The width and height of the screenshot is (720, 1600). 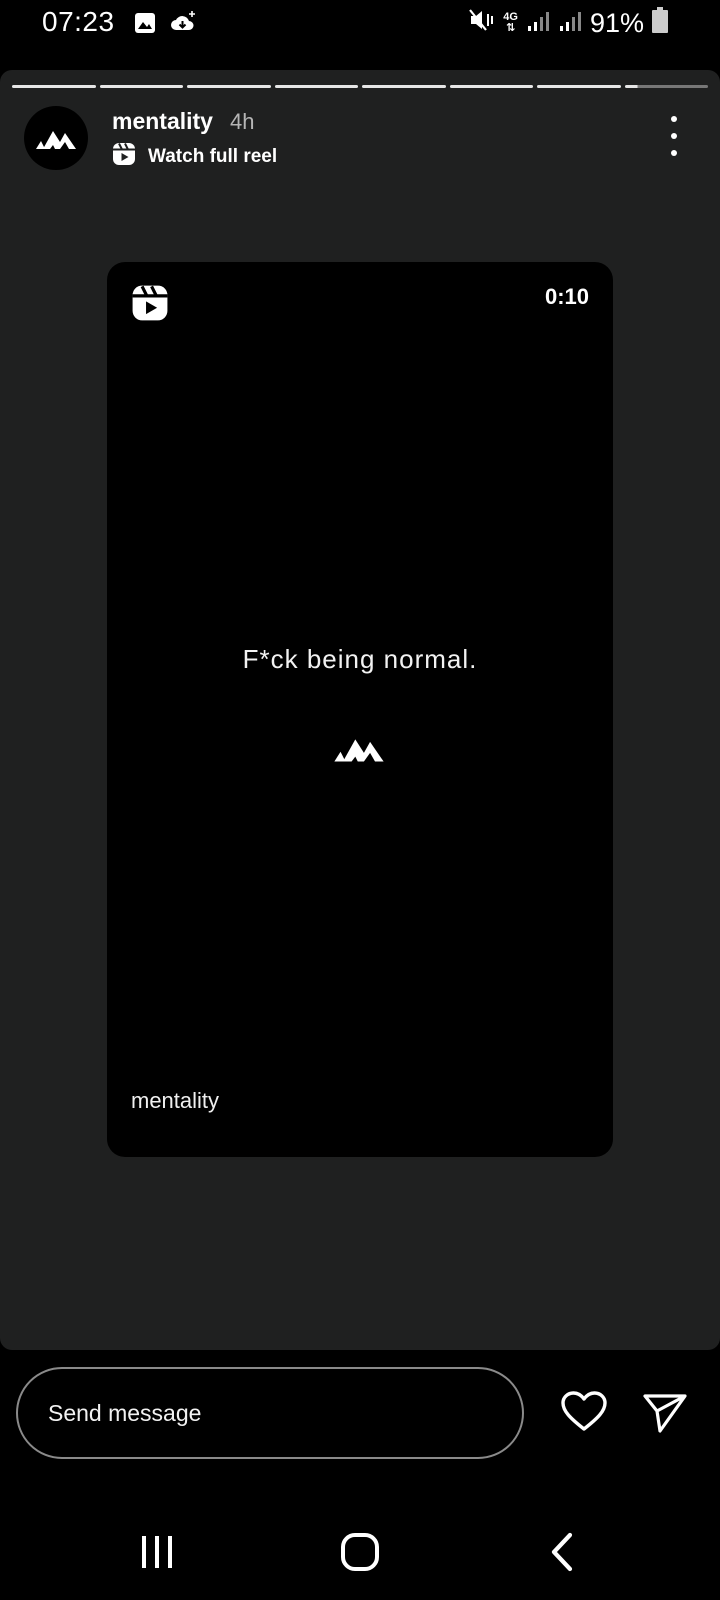 What do you see at coordinates (242, 121) in the screenshot?
I see `story-time-ago: 4h` at bounding box center [242, 121].